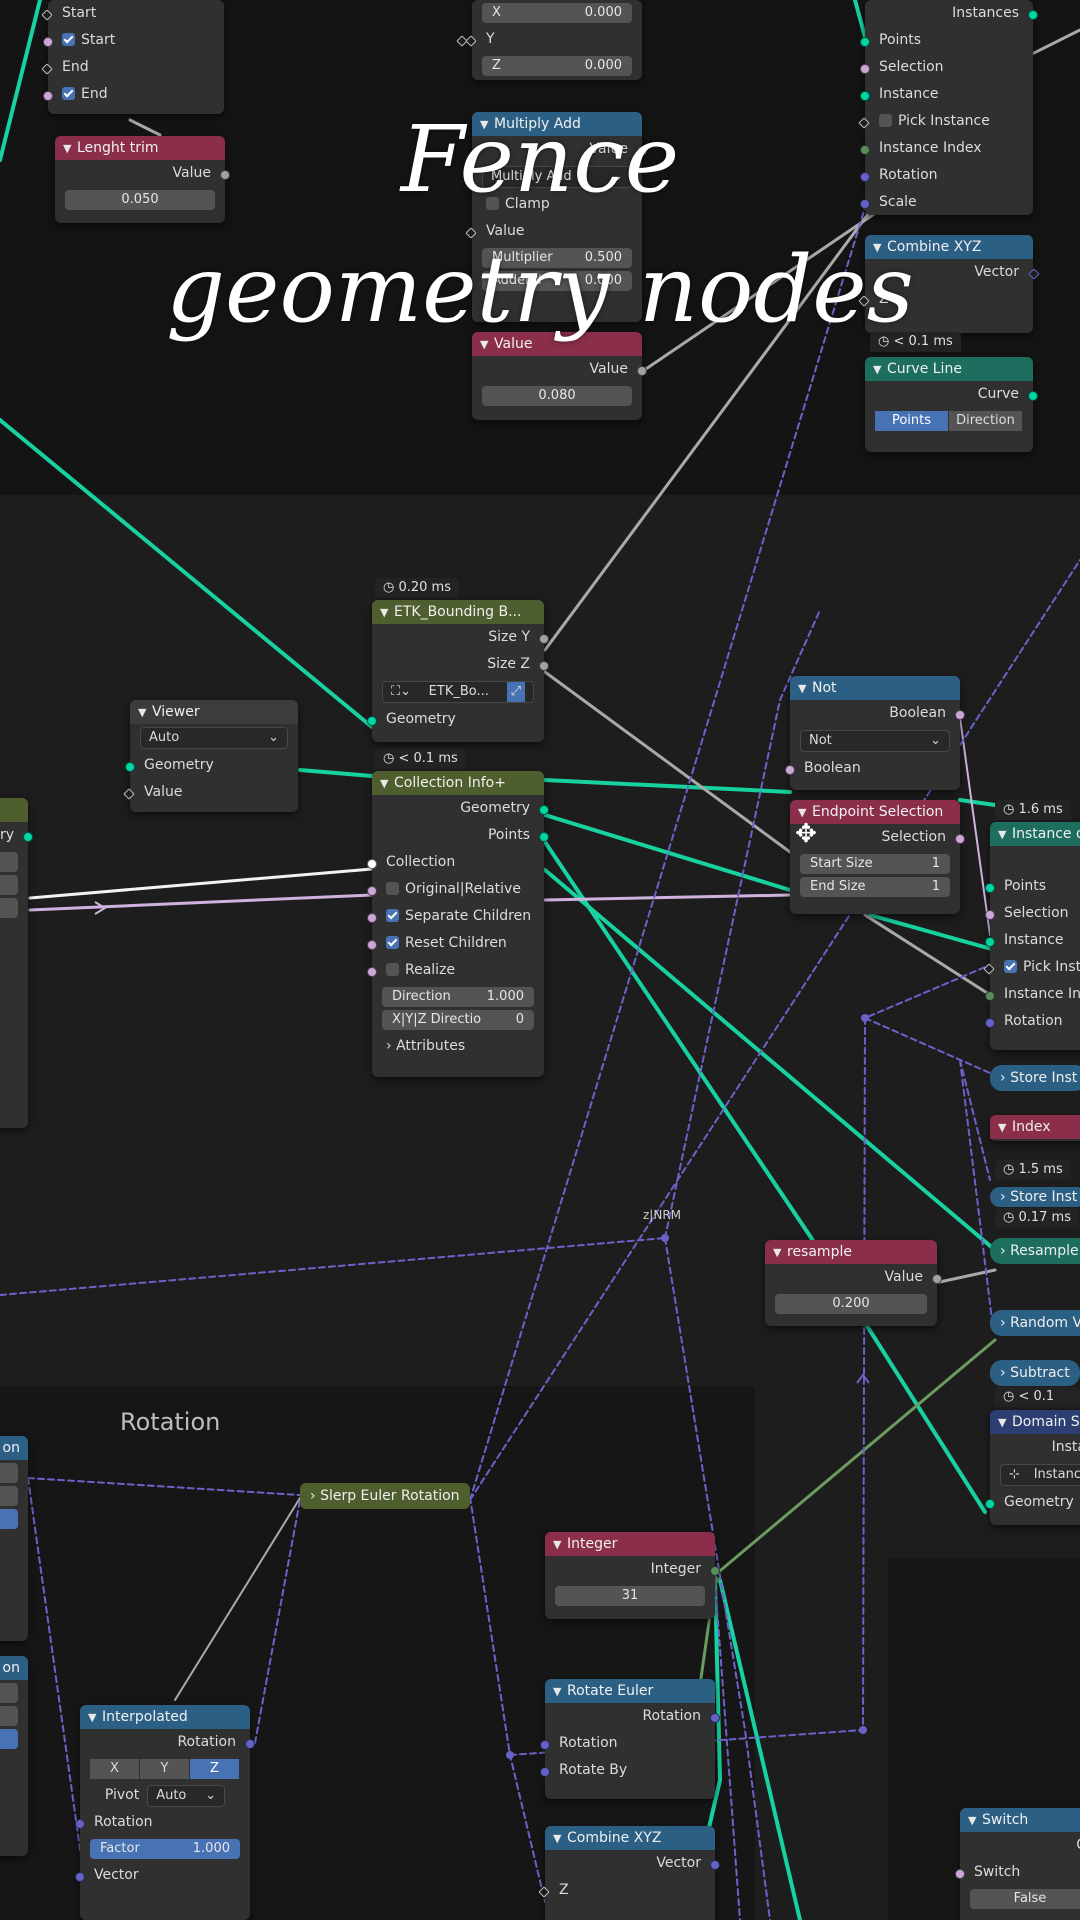 The image size is (1080, 1920). Describe the element at coordinates (214, 712) in the screenshot. I see `node-header: ▼ Viewer` at that location.